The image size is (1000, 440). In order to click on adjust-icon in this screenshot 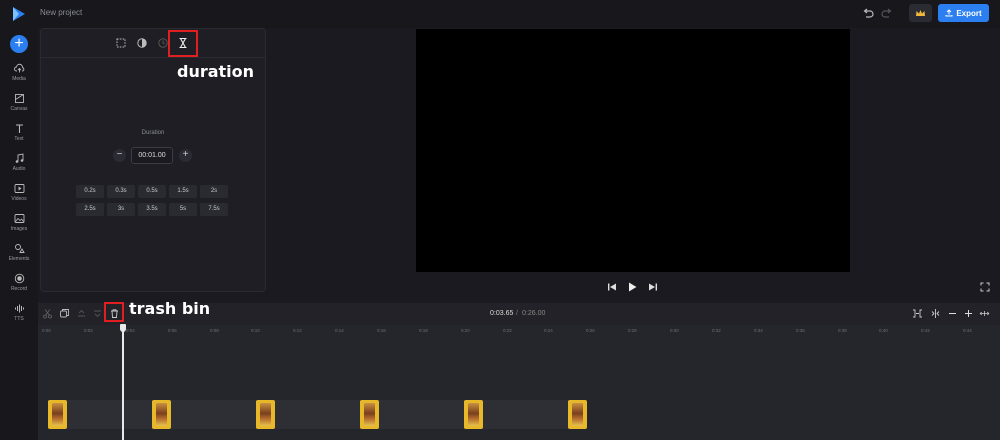, I will do `click(142, 43)`.